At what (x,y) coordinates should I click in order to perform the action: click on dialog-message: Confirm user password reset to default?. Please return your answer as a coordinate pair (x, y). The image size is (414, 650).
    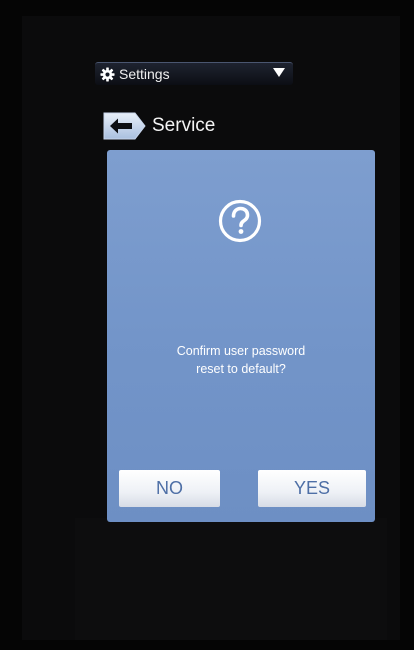
    Looking at the image, I should click on (241, 360).